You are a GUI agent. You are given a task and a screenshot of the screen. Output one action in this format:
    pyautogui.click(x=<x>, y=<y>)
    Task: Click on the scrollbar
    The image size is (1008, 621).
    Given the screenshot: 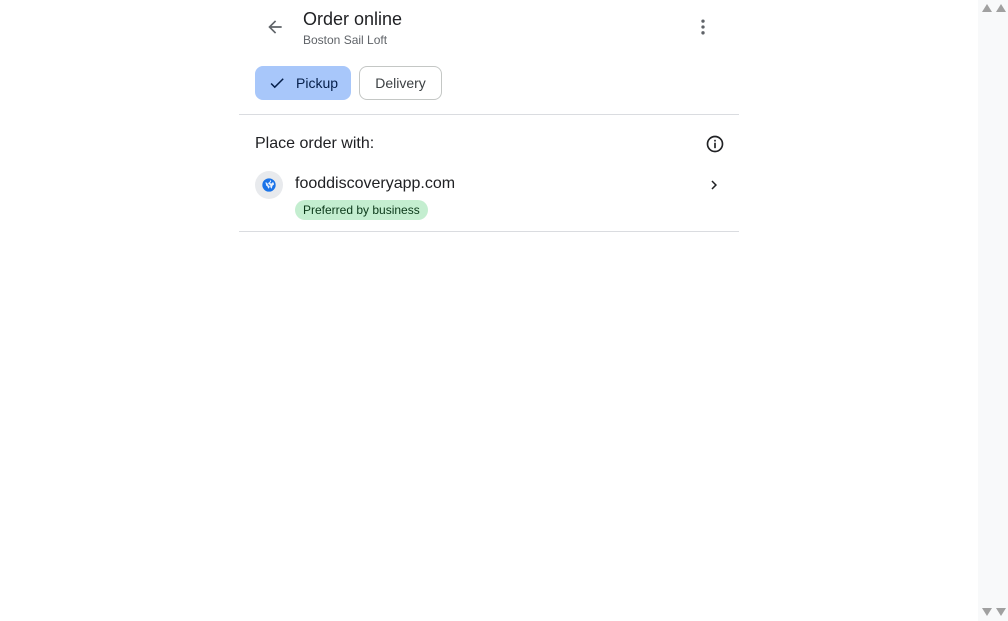 What is the action you would take?
    pyautogui.click(x=993, y=310)
    